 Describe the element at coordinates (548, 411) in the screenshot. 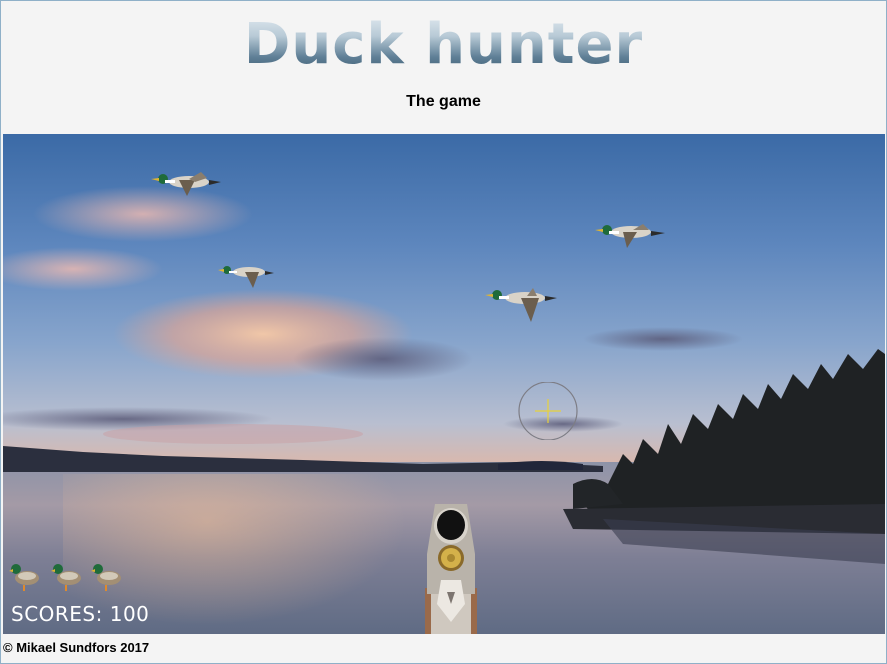

I see `crosshair-icon` at that location.